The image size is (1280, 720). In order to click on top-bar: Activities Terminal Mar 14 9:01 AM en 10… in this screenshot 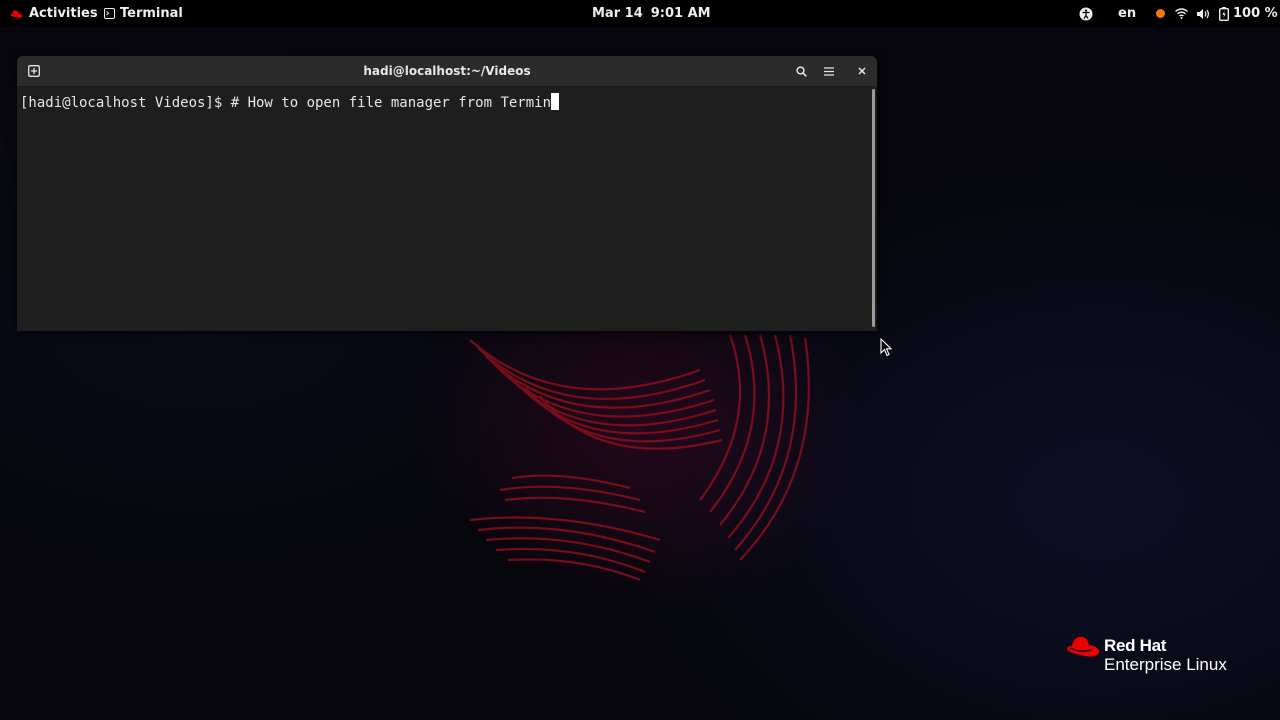, I will do `click(640, 13)`.